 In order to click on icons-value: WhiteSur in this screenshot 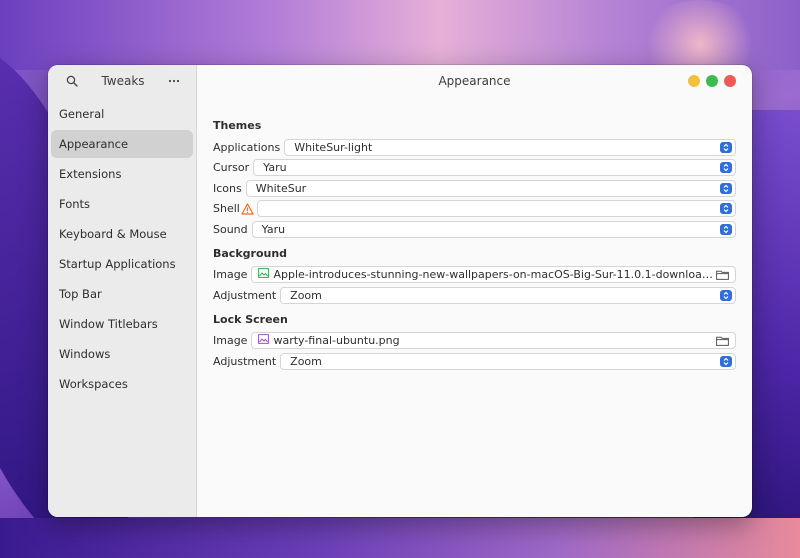, I will do `click(281, 188)`.